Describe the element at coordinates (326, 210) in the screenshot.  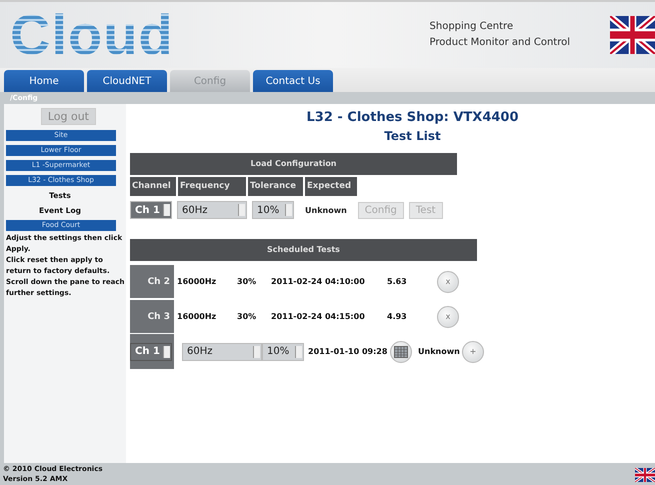
I see `status-text: Unknown` at that location.